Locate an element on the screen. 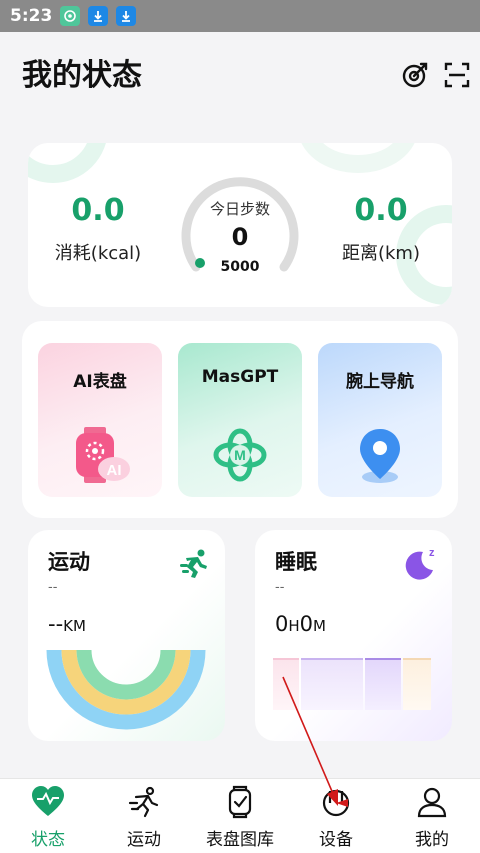 The image size is (480, 853). location-pin-icon is located at coordinates (380, 456).